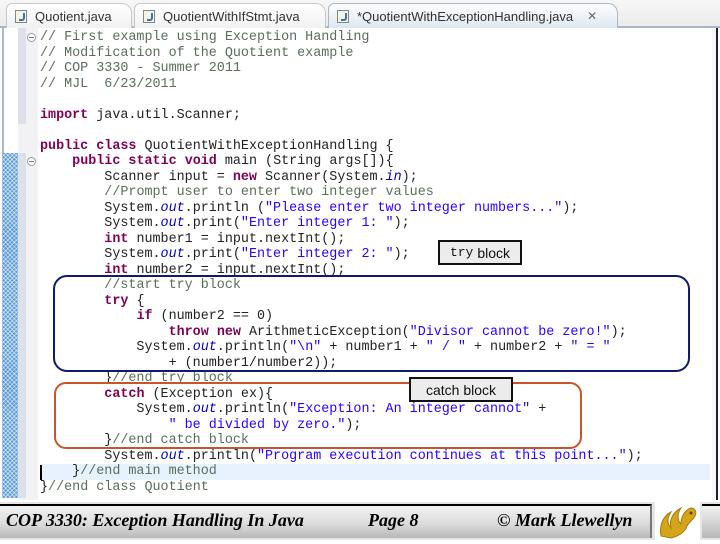 This screenshot has width=720, height=544. What do you see at coordinates (155, 520) in the screenshot?
I see `course-title: COP 3330: Exception Handling In Java` at bounding box center [155, 520].